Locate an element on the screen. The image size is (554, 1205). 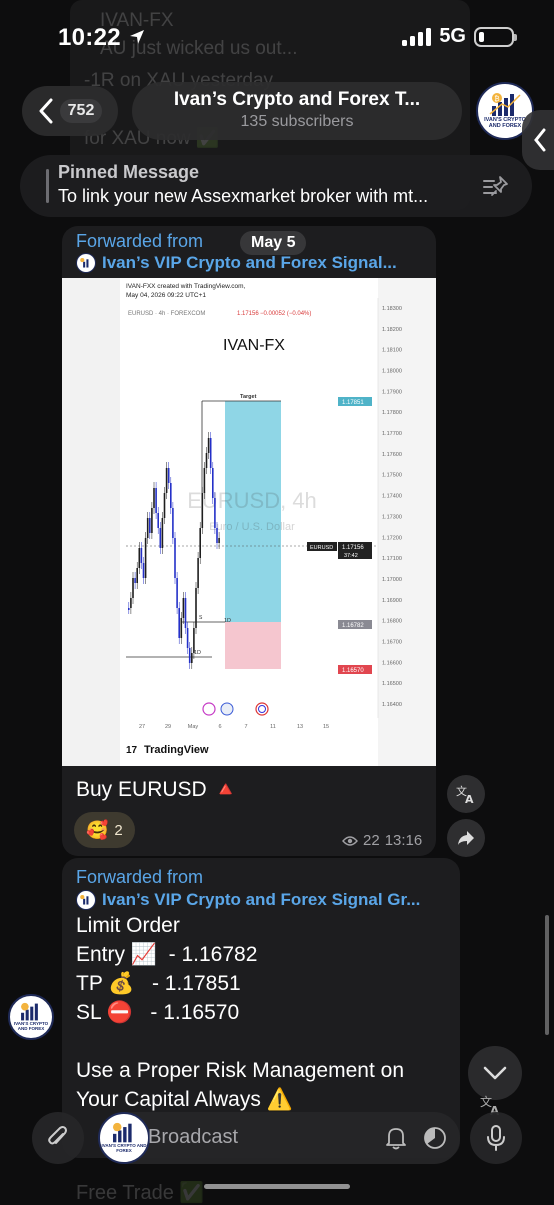
chart-header-line2: May 04, 2026 09:22 UTC+1 is located at coordinates (166, 295).